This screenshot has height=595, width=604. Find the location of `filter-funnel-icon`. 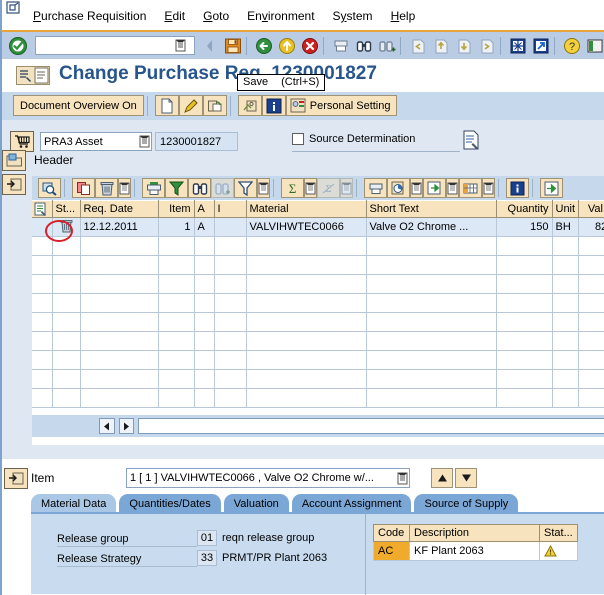

filter-funnel-icon is located at coordinates (245, 188).